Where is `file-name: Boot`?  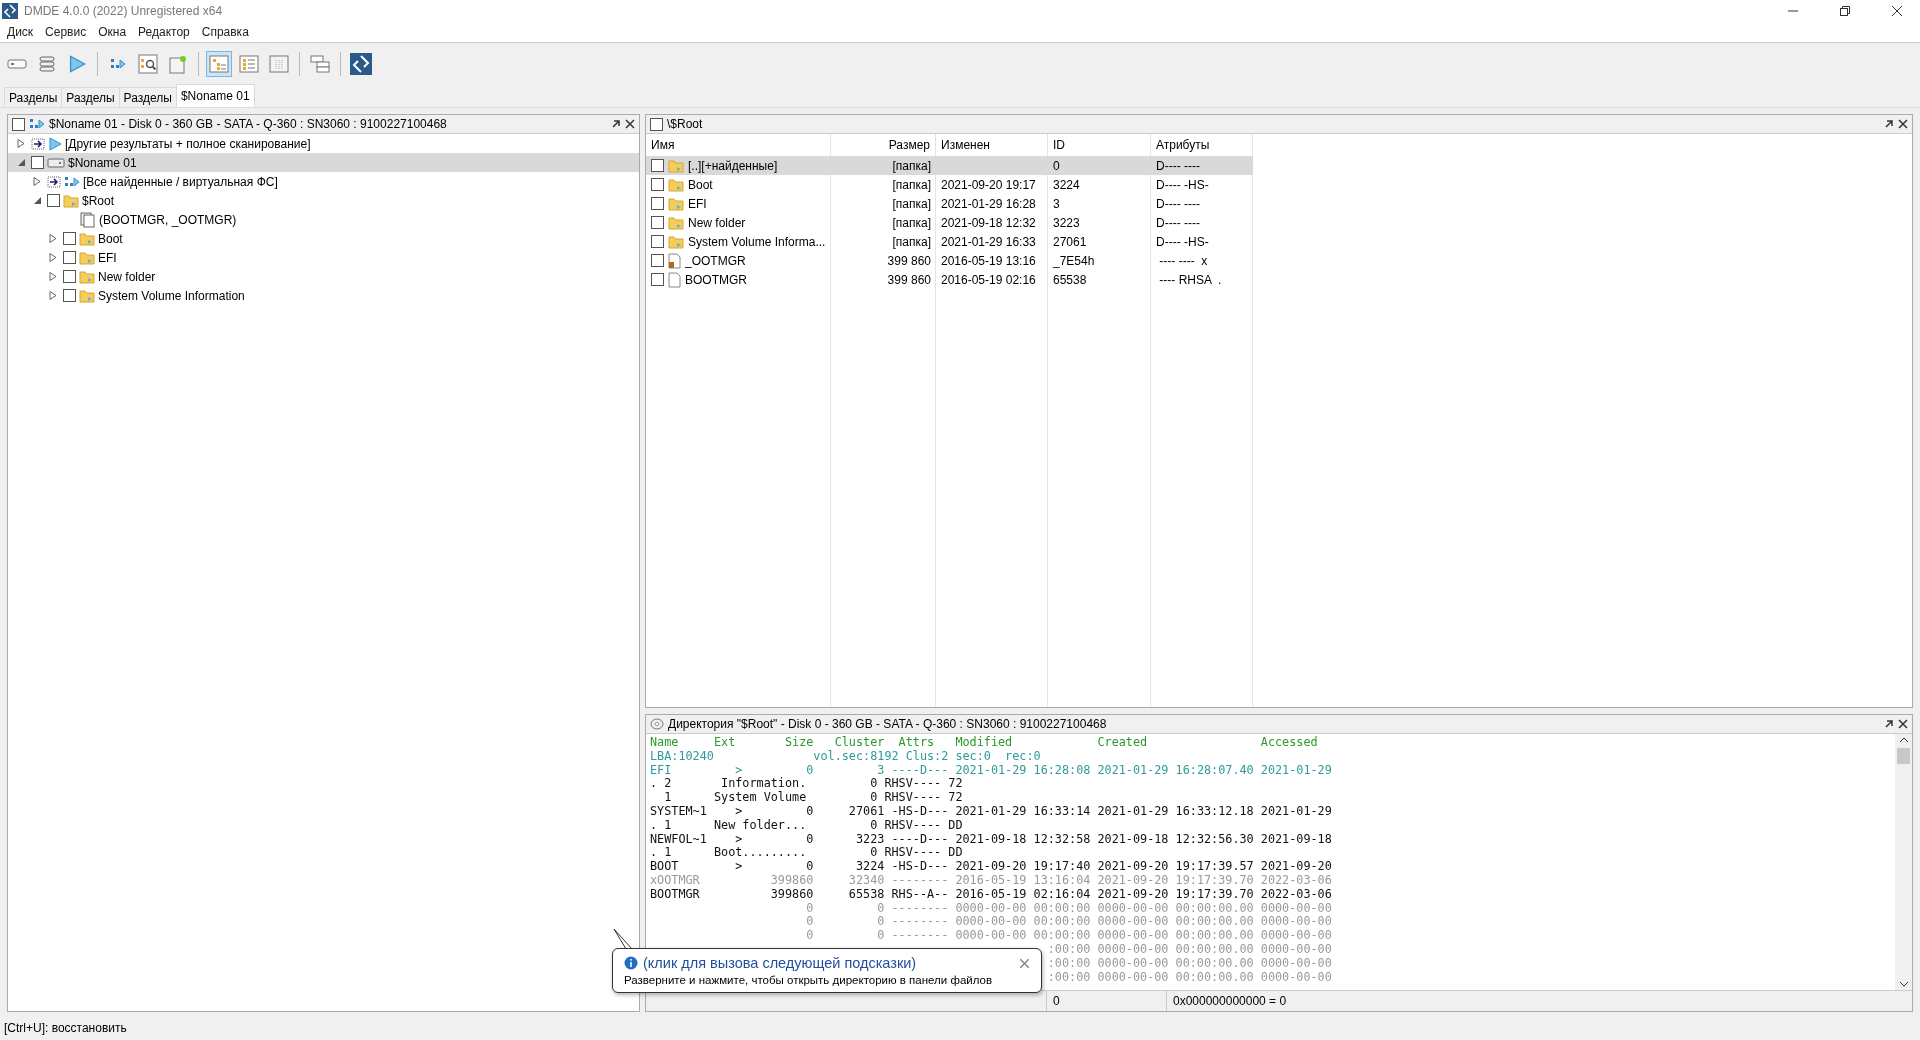
file-name: Boot is located at coordinates (700, 184).